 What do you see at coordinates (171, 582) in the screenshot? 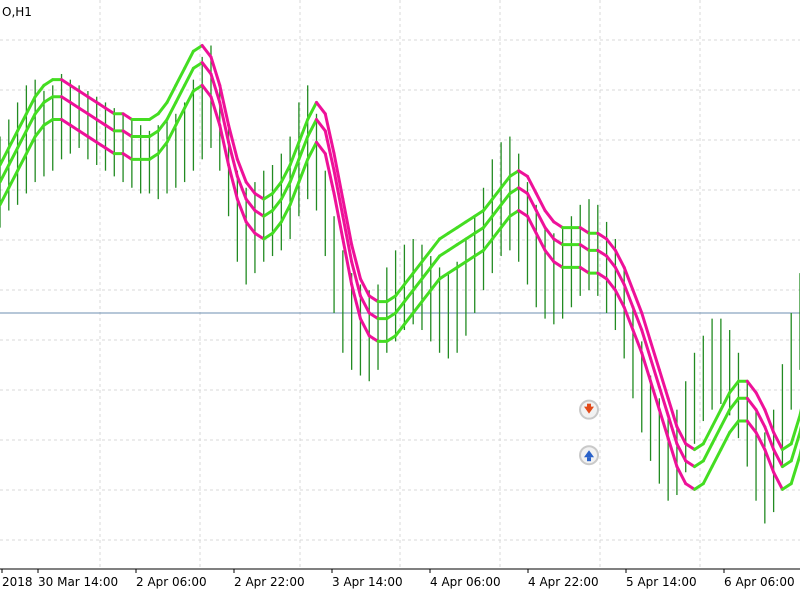
I see `x-tick-label: 2 Apr 06:00` at bounding box center [171, 582].